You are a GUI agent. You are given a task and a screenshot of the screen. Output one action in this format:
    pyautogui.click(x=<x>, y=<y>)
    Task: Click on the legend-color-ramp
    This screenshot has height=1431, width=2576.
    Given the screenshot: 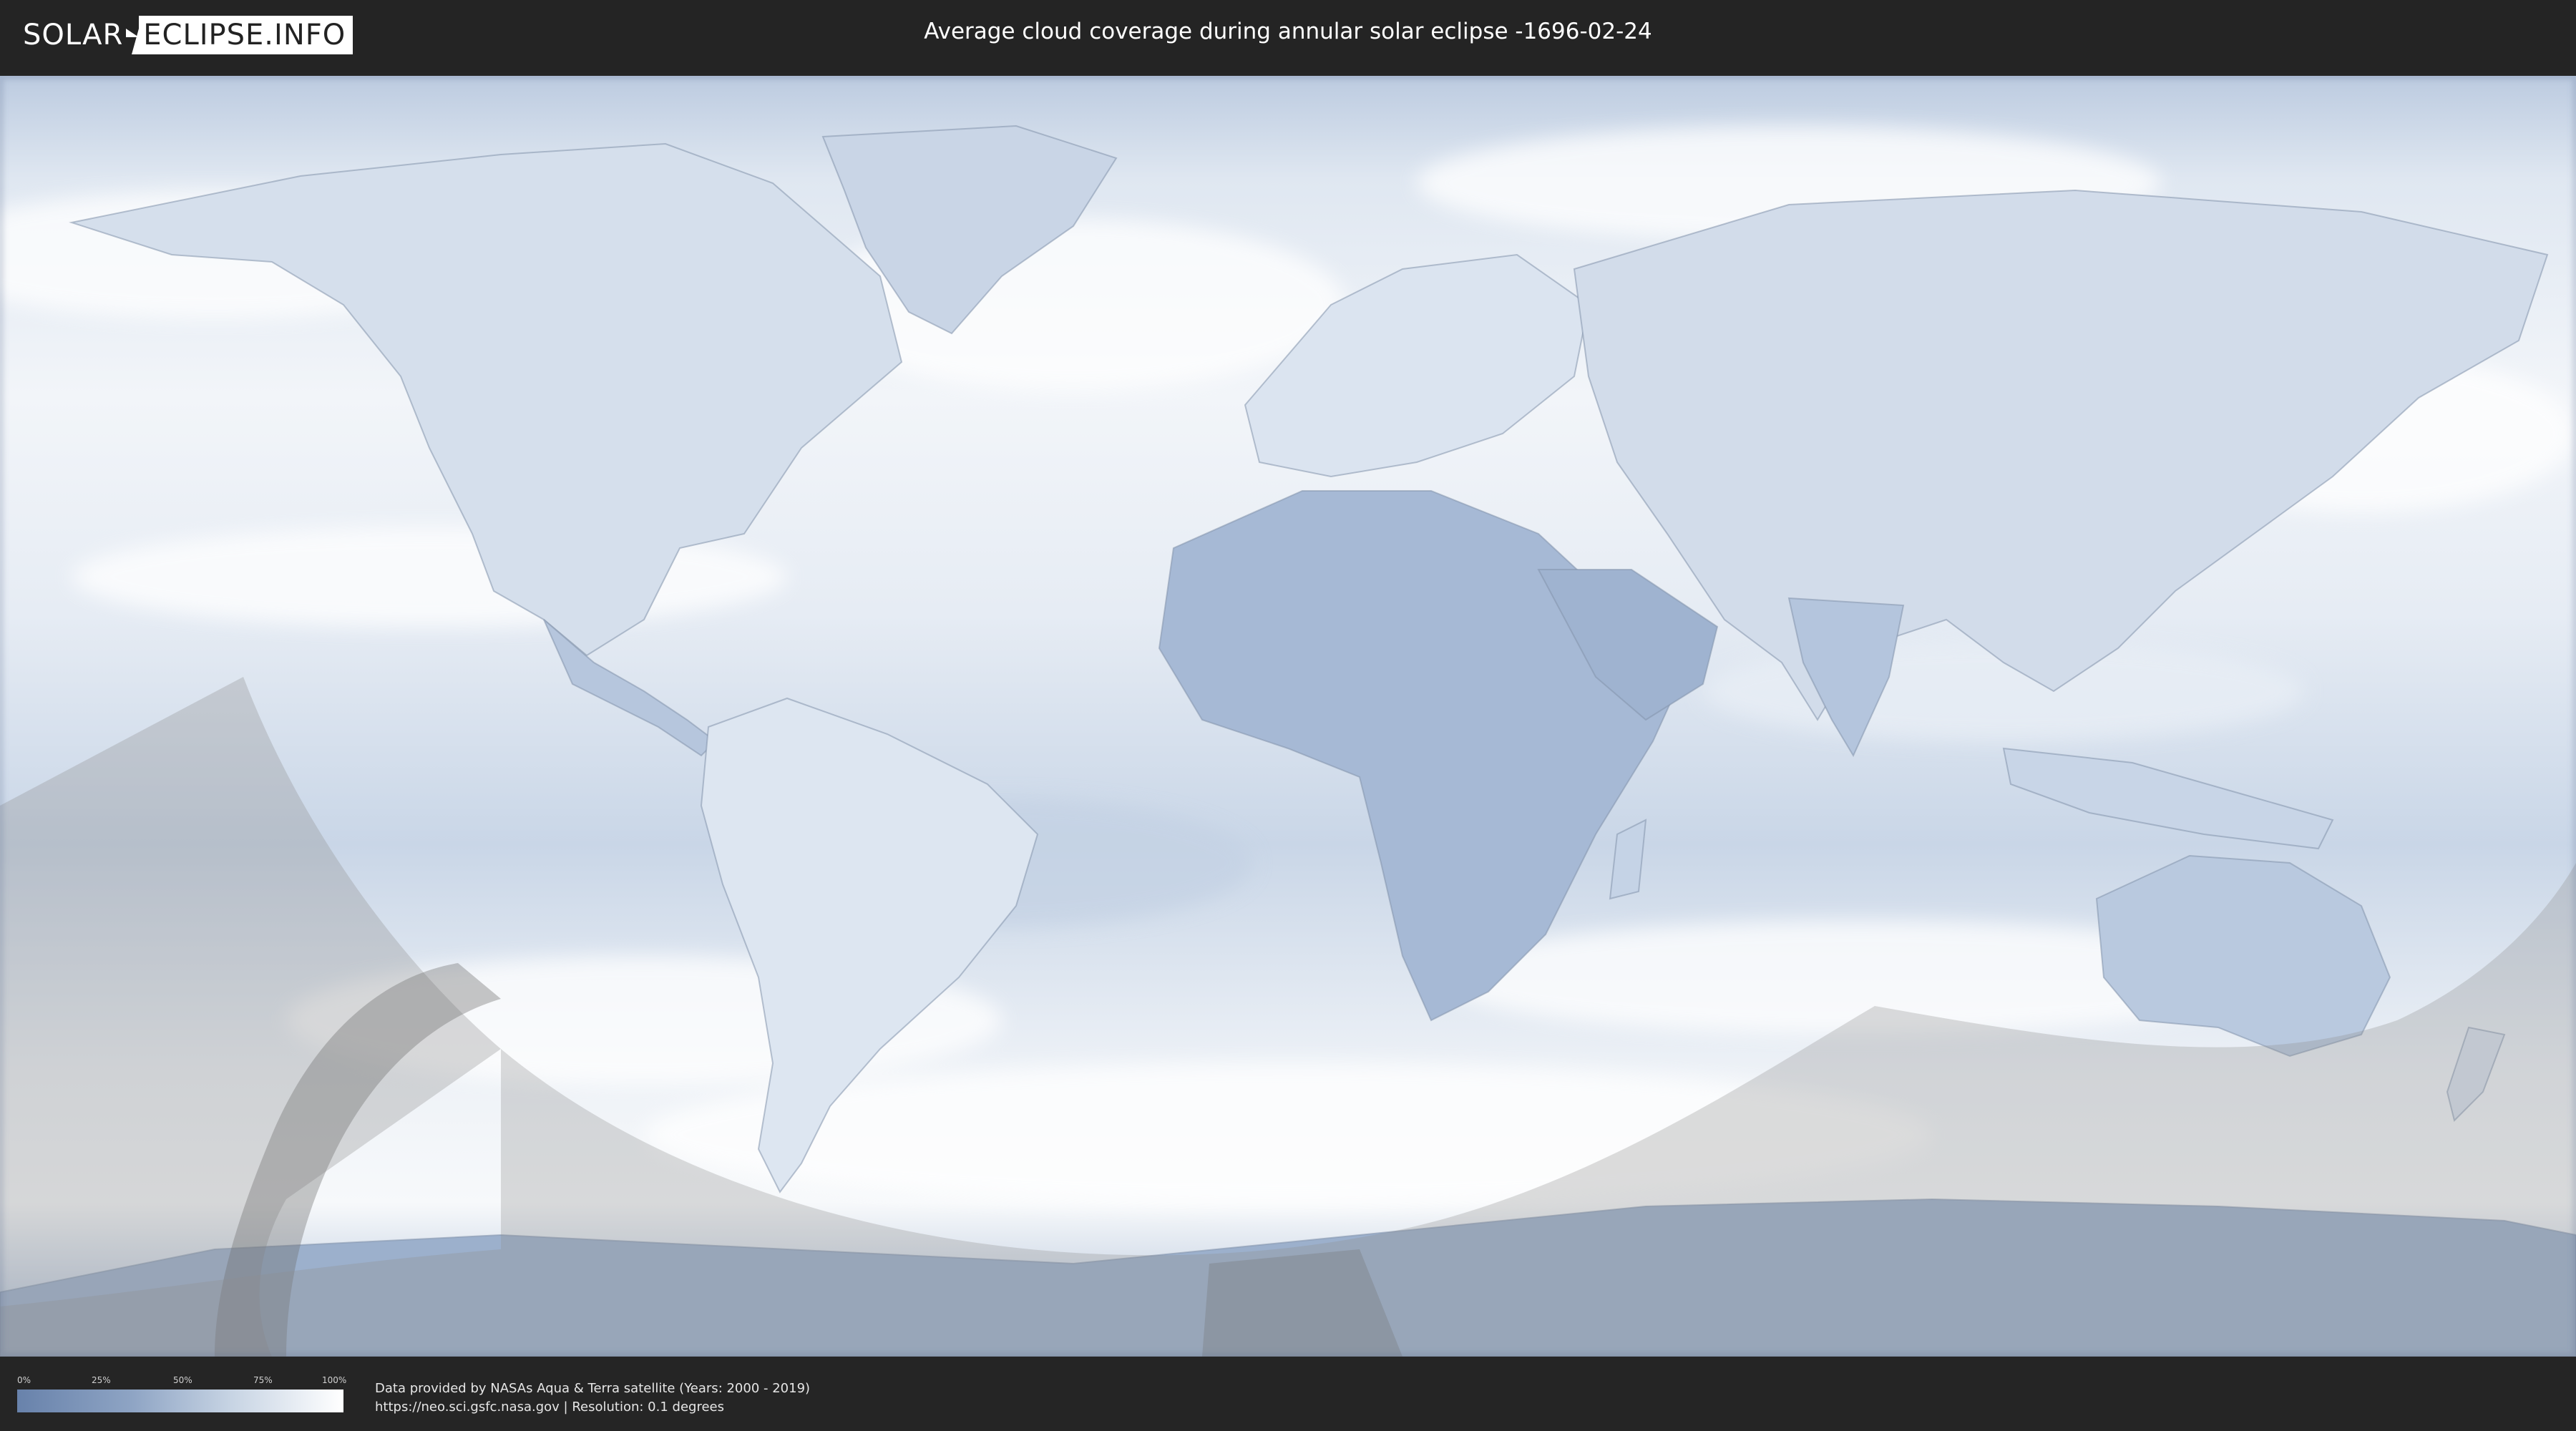 What is the action you would take?
    pyautogui.click(x=180, y=1401)
    